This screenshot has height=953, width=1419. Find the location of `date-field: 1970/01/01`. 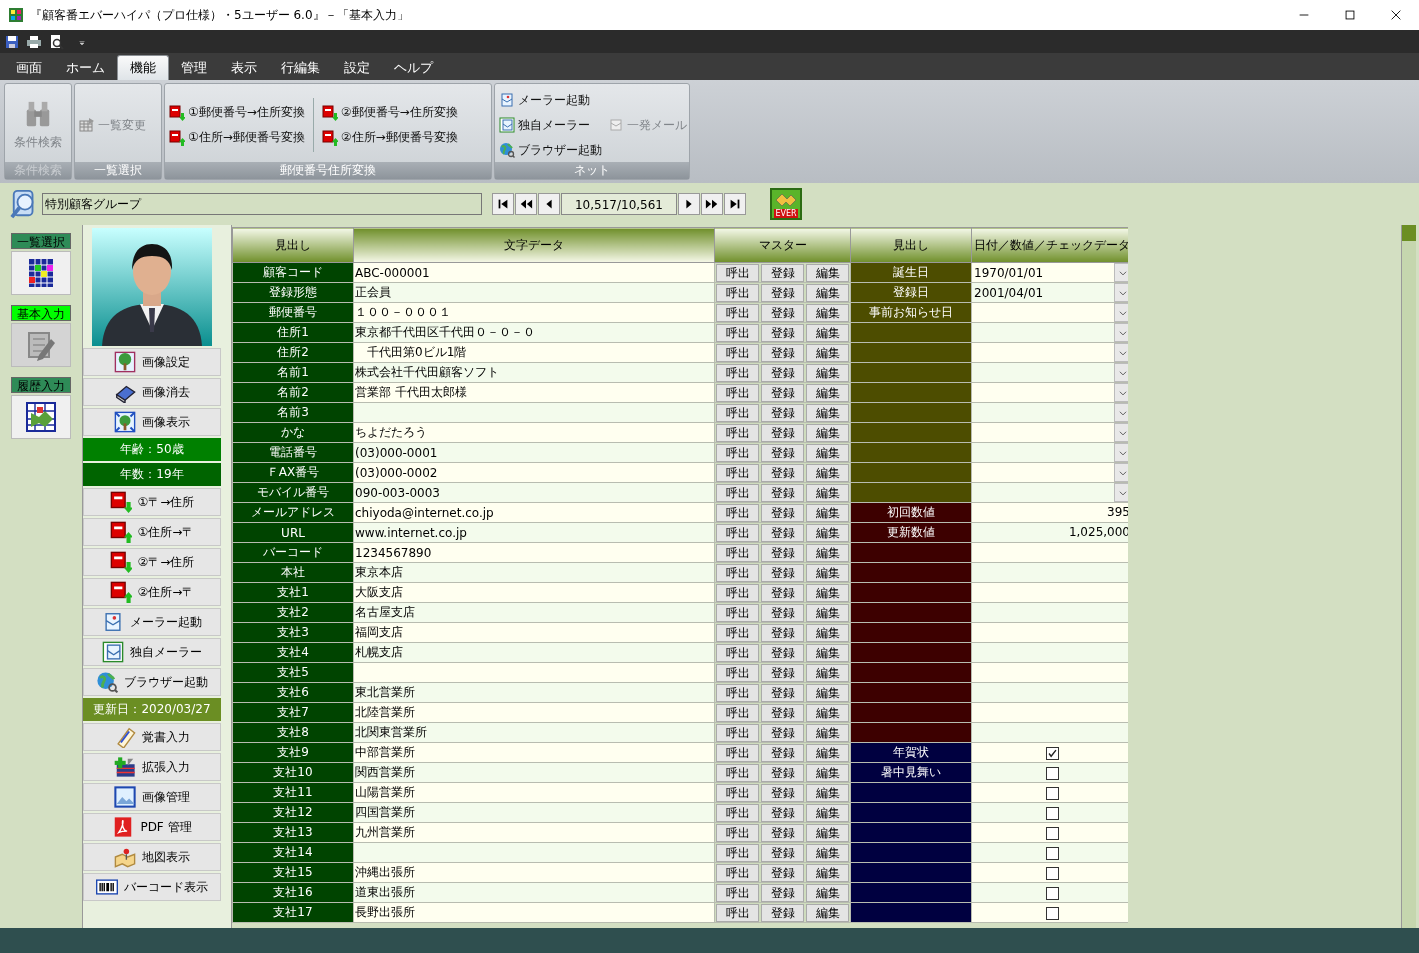

date-field: 1970/01/01 is located at coordinates (1050, 272).